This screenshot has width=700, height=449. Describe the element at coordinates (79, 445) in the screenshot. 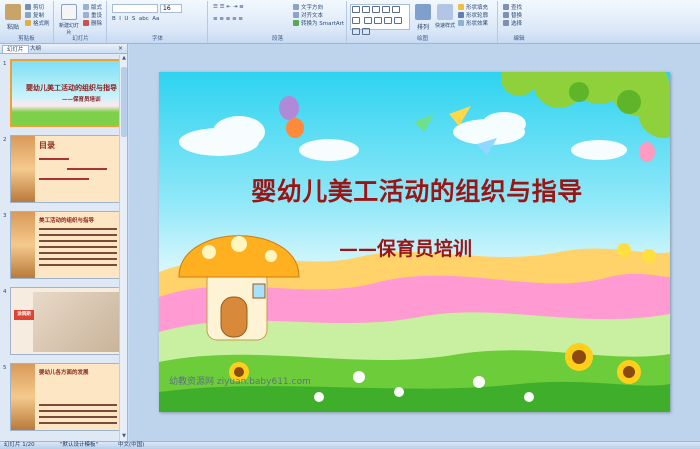

I see `theme-name: "默认设计模板"` at that location.